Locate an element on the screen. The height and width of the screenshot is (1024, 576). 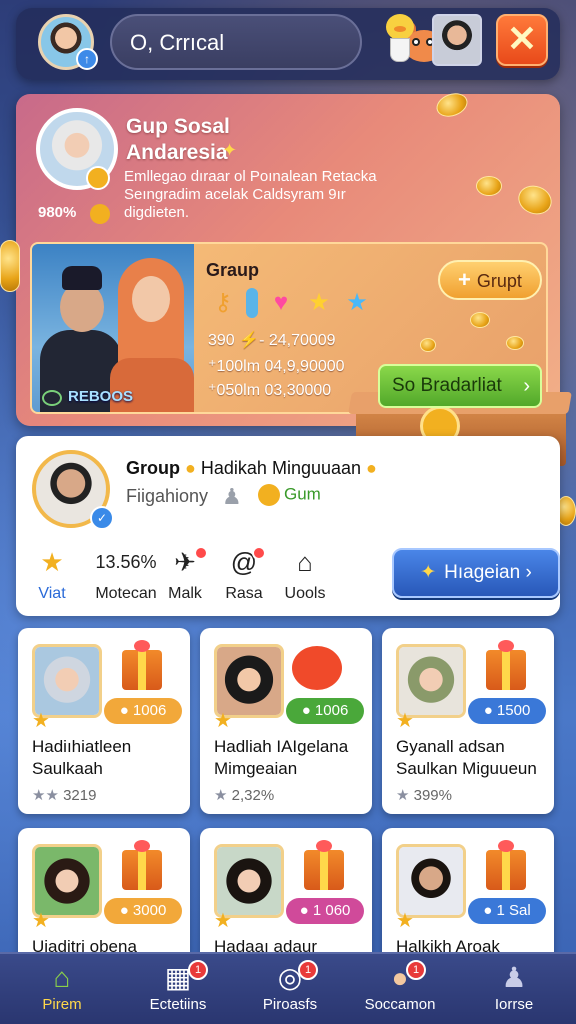
group-title: Gup Sosal Andaresia is located at coordinates (178, 139).